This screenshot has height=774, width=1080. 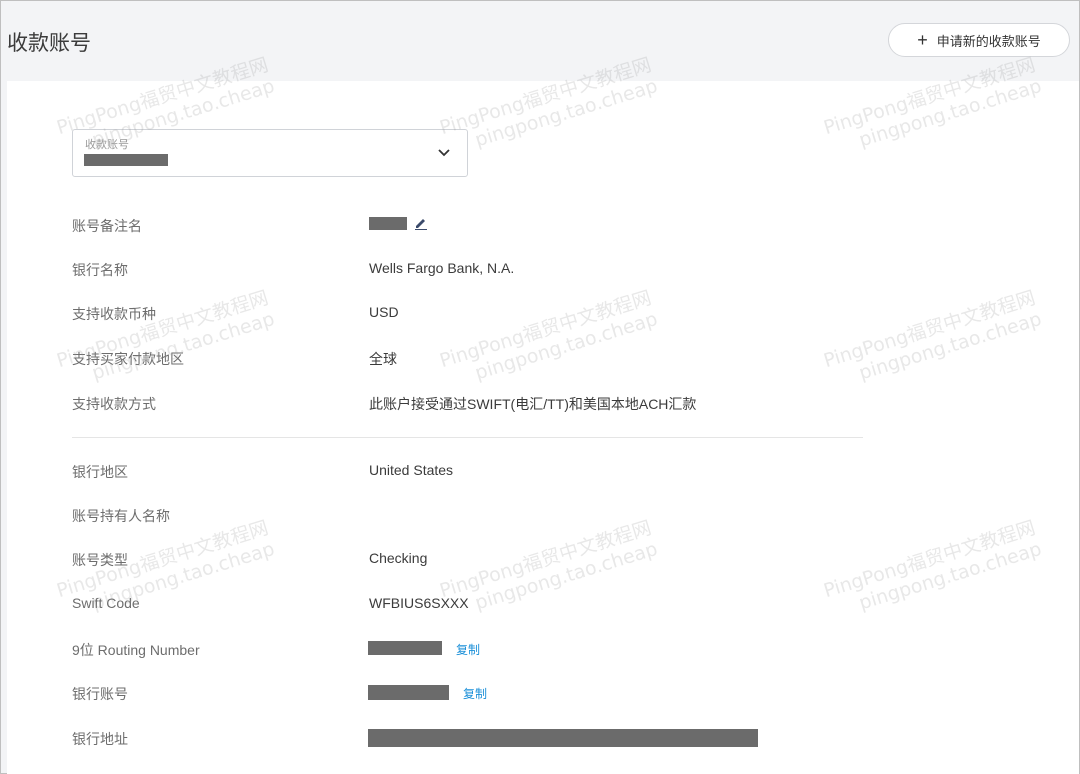 What do you see at coordinates (540, 41) in the screenshot?
I see `page-header: 收款账号 + 申请新的收款账号` at bounding box center [540, 41].